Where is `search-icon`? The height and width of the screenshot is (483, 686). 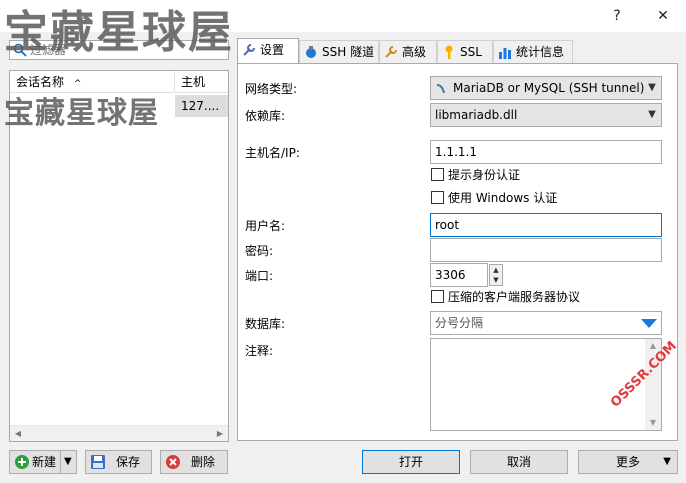 search-icon is located at coordinates (20, 50).